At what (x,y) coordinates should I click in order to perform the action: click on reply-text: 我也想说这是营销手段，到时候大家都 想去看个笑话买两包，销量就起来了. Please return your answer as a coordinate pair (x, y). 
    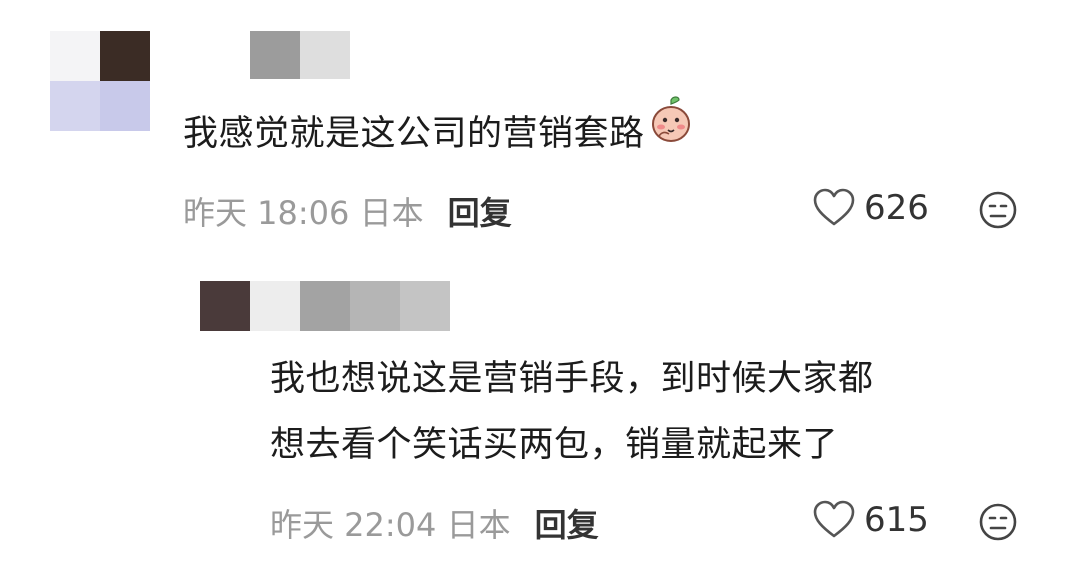
    Looking at the image, I should click on (572, 412).